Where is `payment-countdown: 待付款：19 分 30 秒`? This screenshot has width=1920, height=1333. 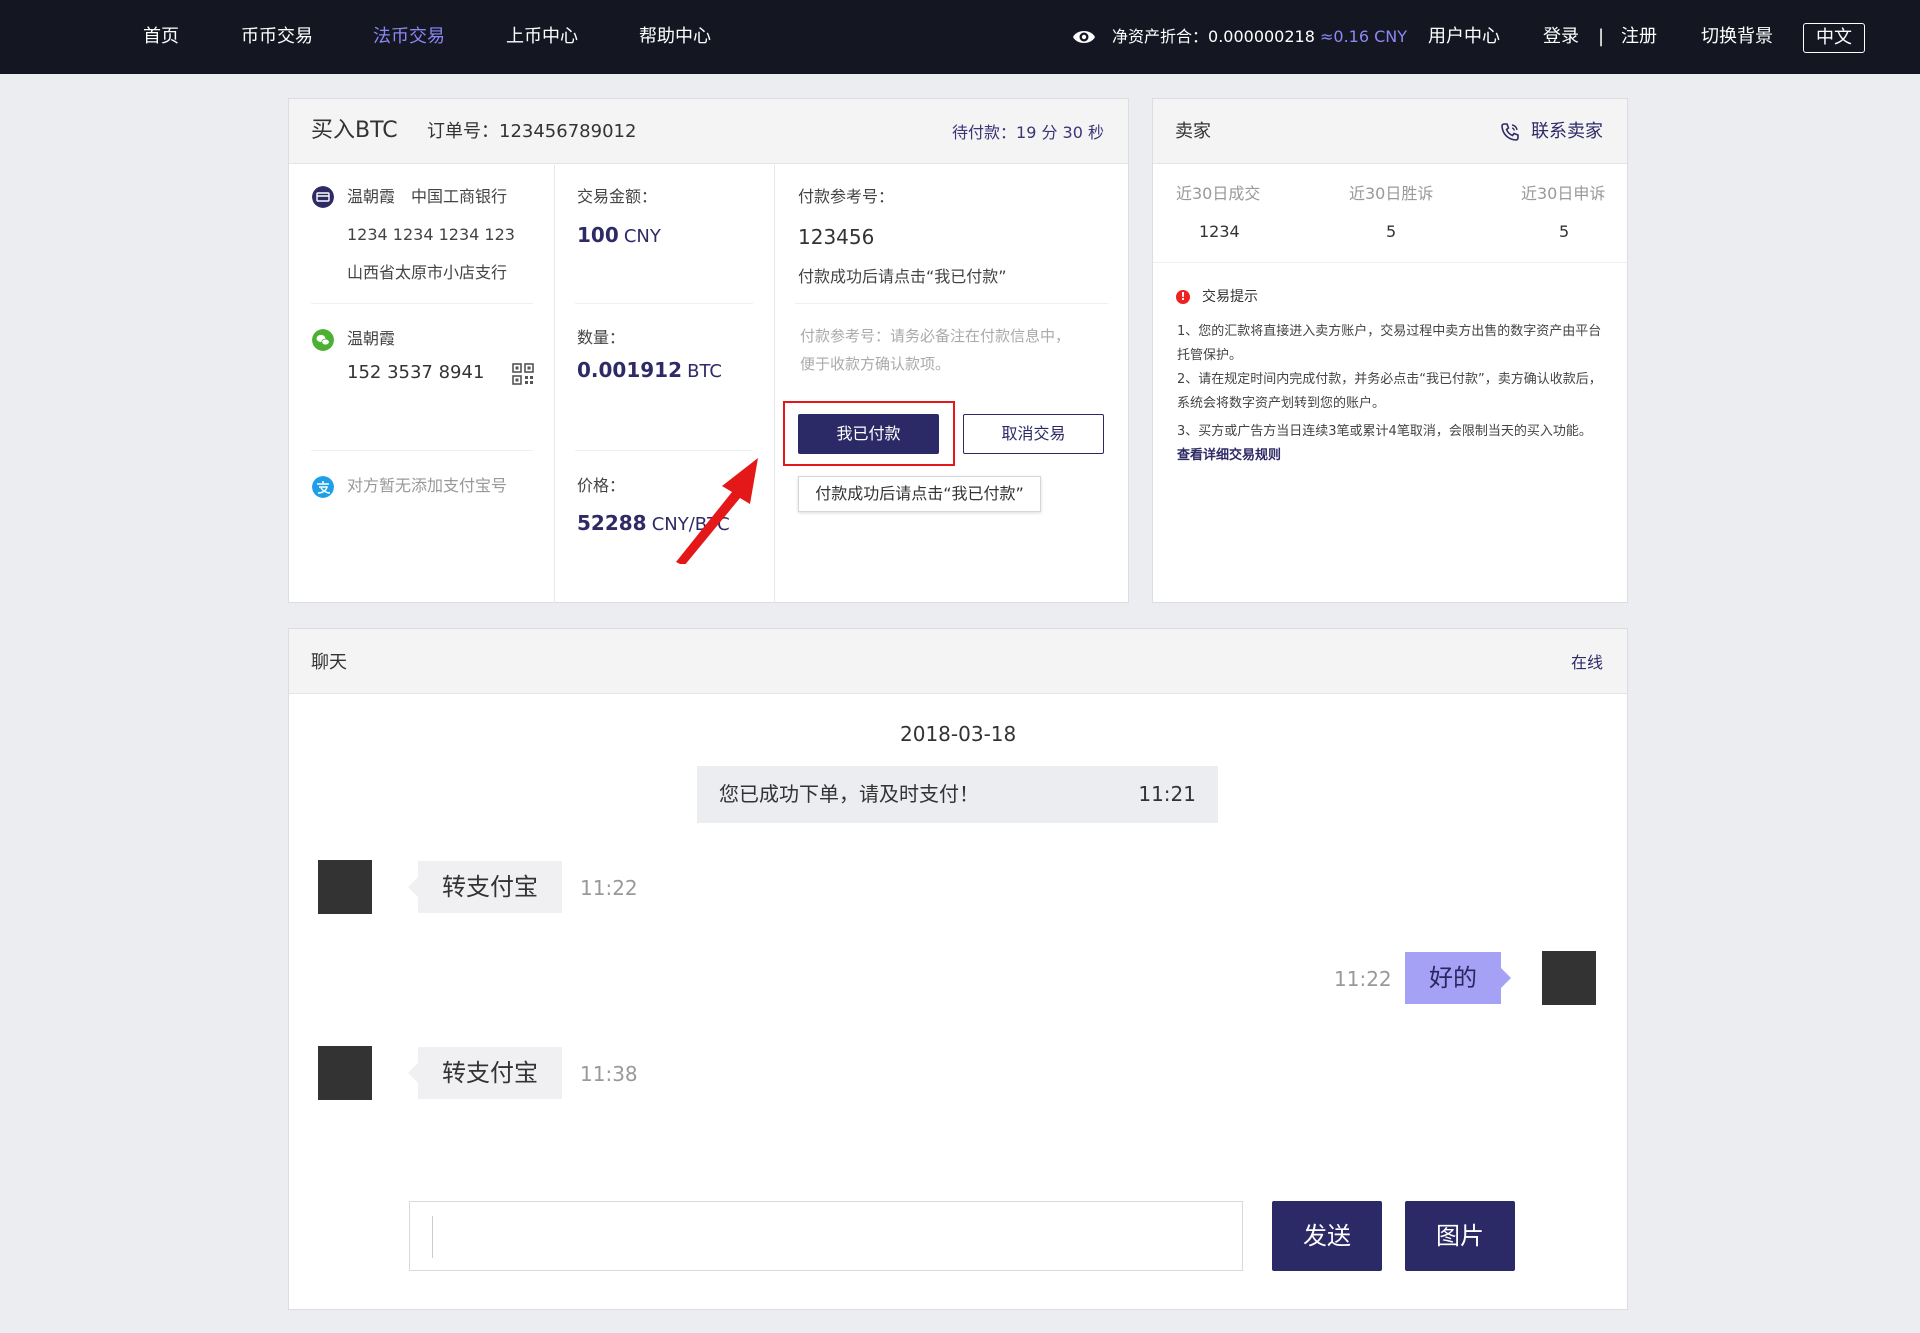 payment-countdown: 待付款：19 分 30 秒 is located at coordinates (1028, 132).